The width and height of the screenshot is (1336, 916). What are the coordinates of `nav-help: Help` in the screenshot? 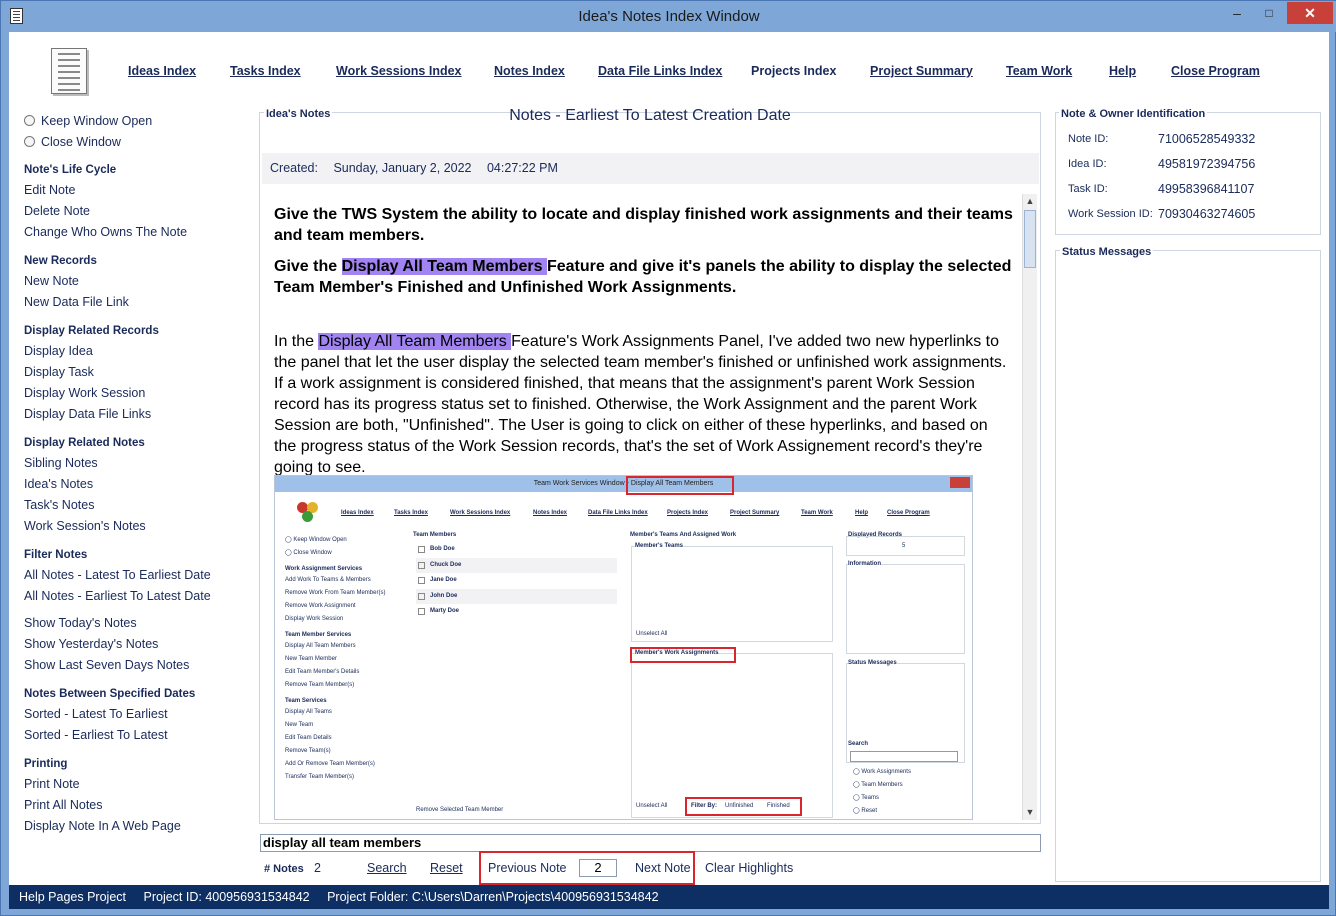 It's located at (1122, 71).